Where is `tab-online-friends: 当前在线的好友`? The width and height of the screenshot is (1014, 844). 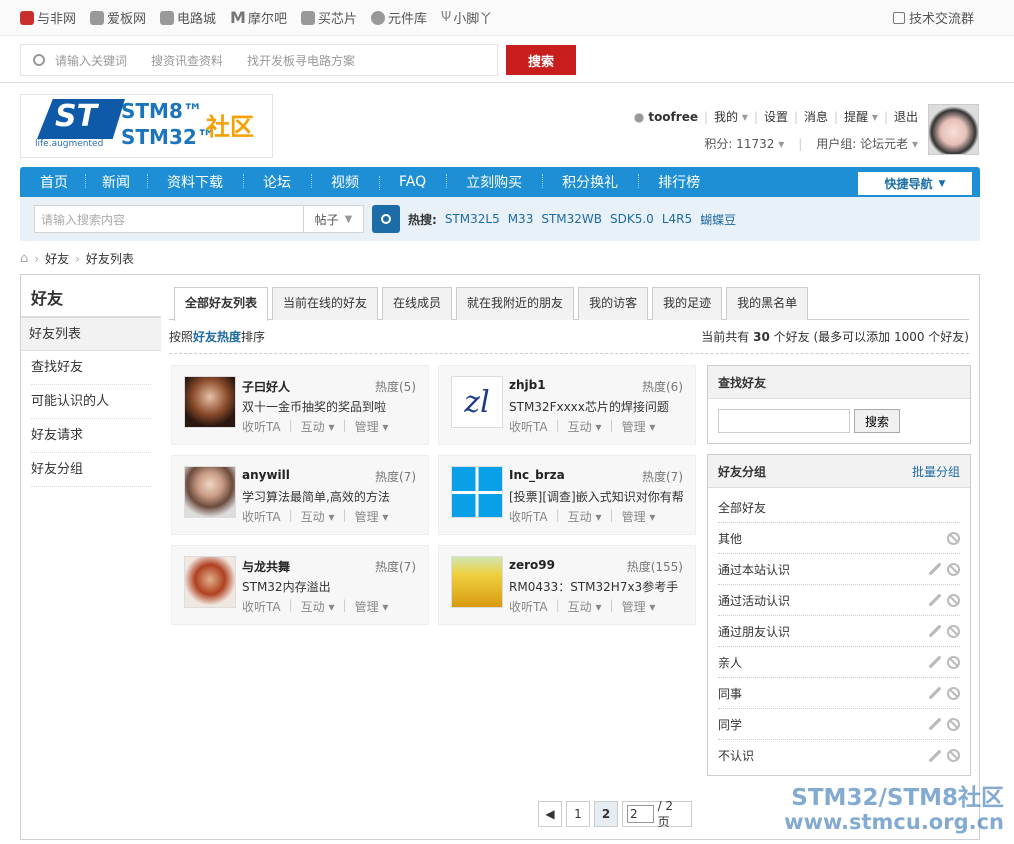
tab-online-friends: 当前在线的好友 is located at coordinates (325, 303).